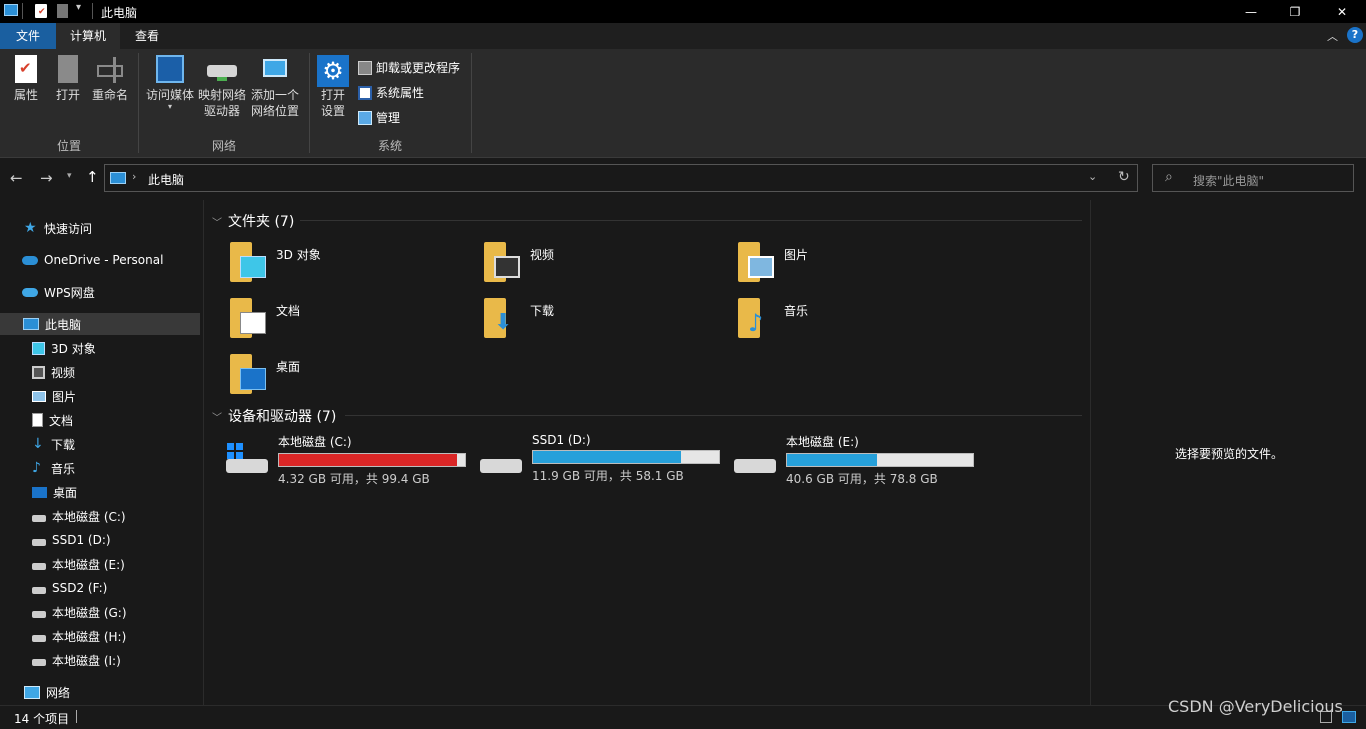 This screenshot has height=729, width=1366. I want to click on maximize-button: ❐, so click(1295, 11).